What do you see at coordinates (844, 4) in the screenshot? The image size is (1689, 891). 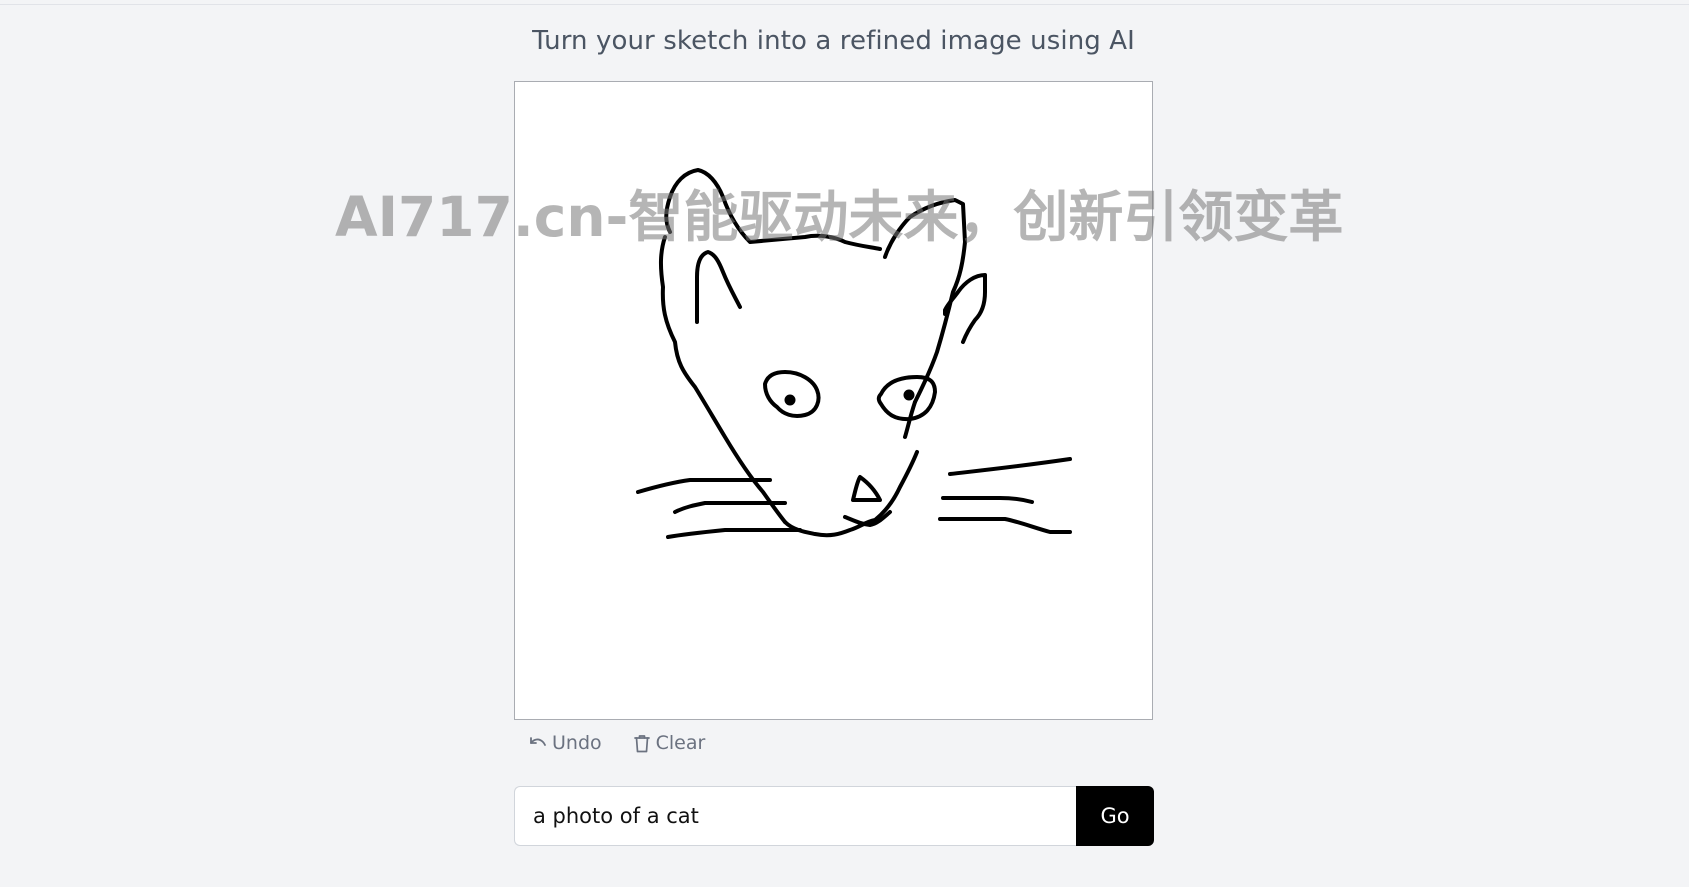 I see `top-border` at bounding box center [844, 4].